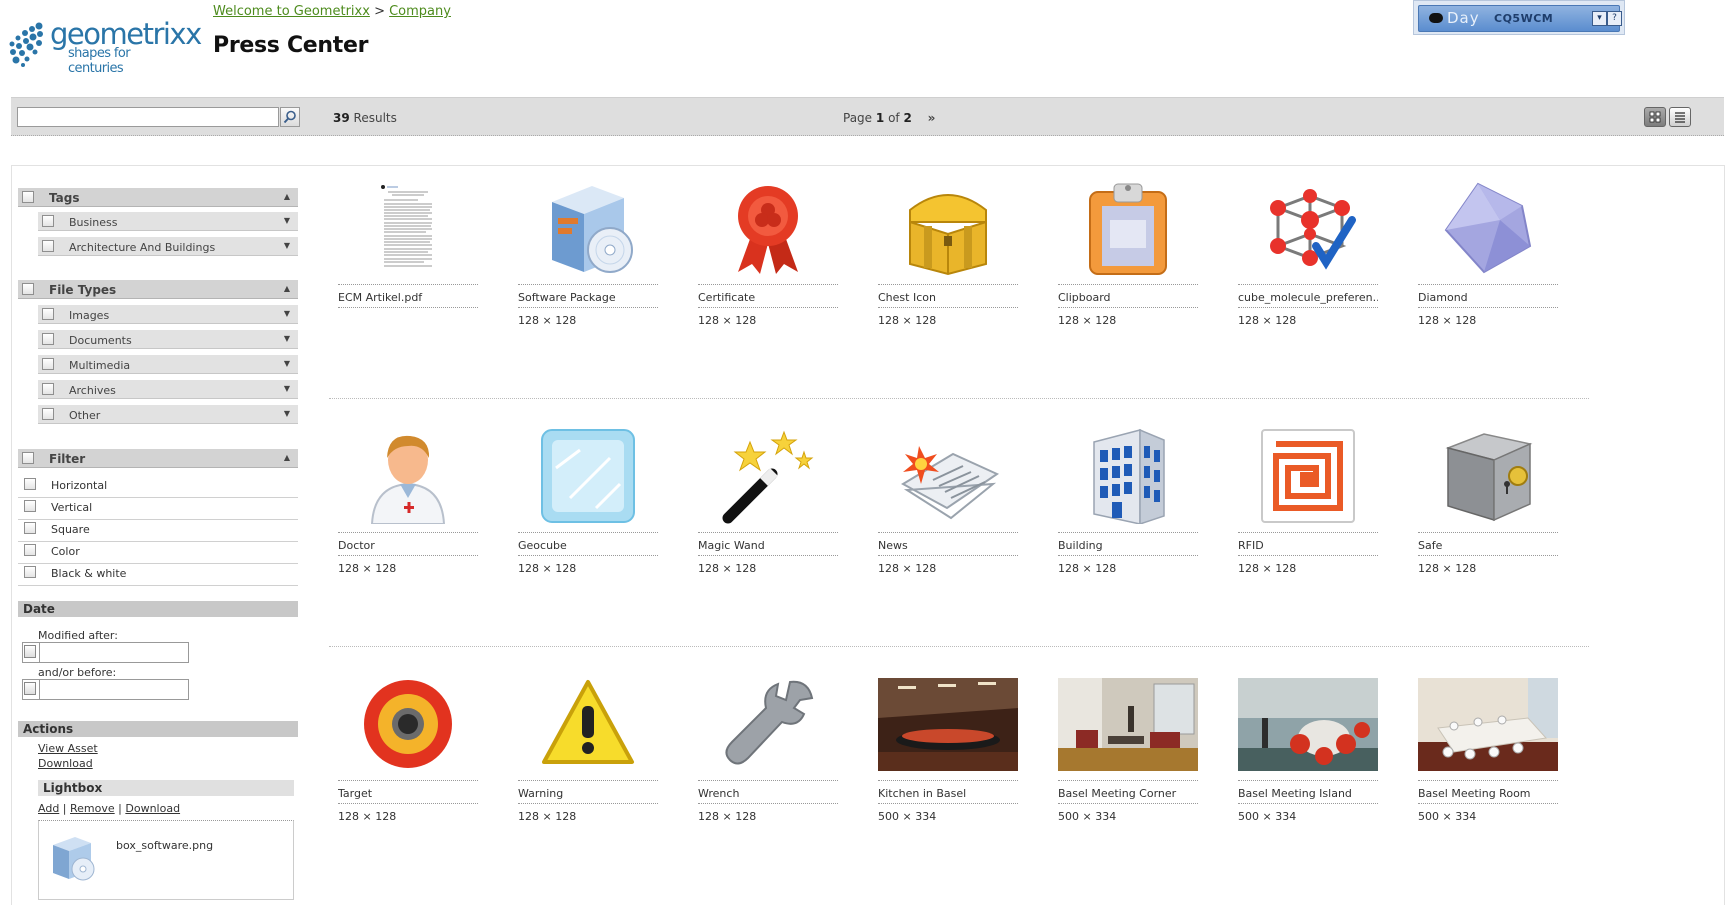 The width and height of the screenshot is (1726, 905). I want to click on asset-title: Software Package, so click(588, 296).